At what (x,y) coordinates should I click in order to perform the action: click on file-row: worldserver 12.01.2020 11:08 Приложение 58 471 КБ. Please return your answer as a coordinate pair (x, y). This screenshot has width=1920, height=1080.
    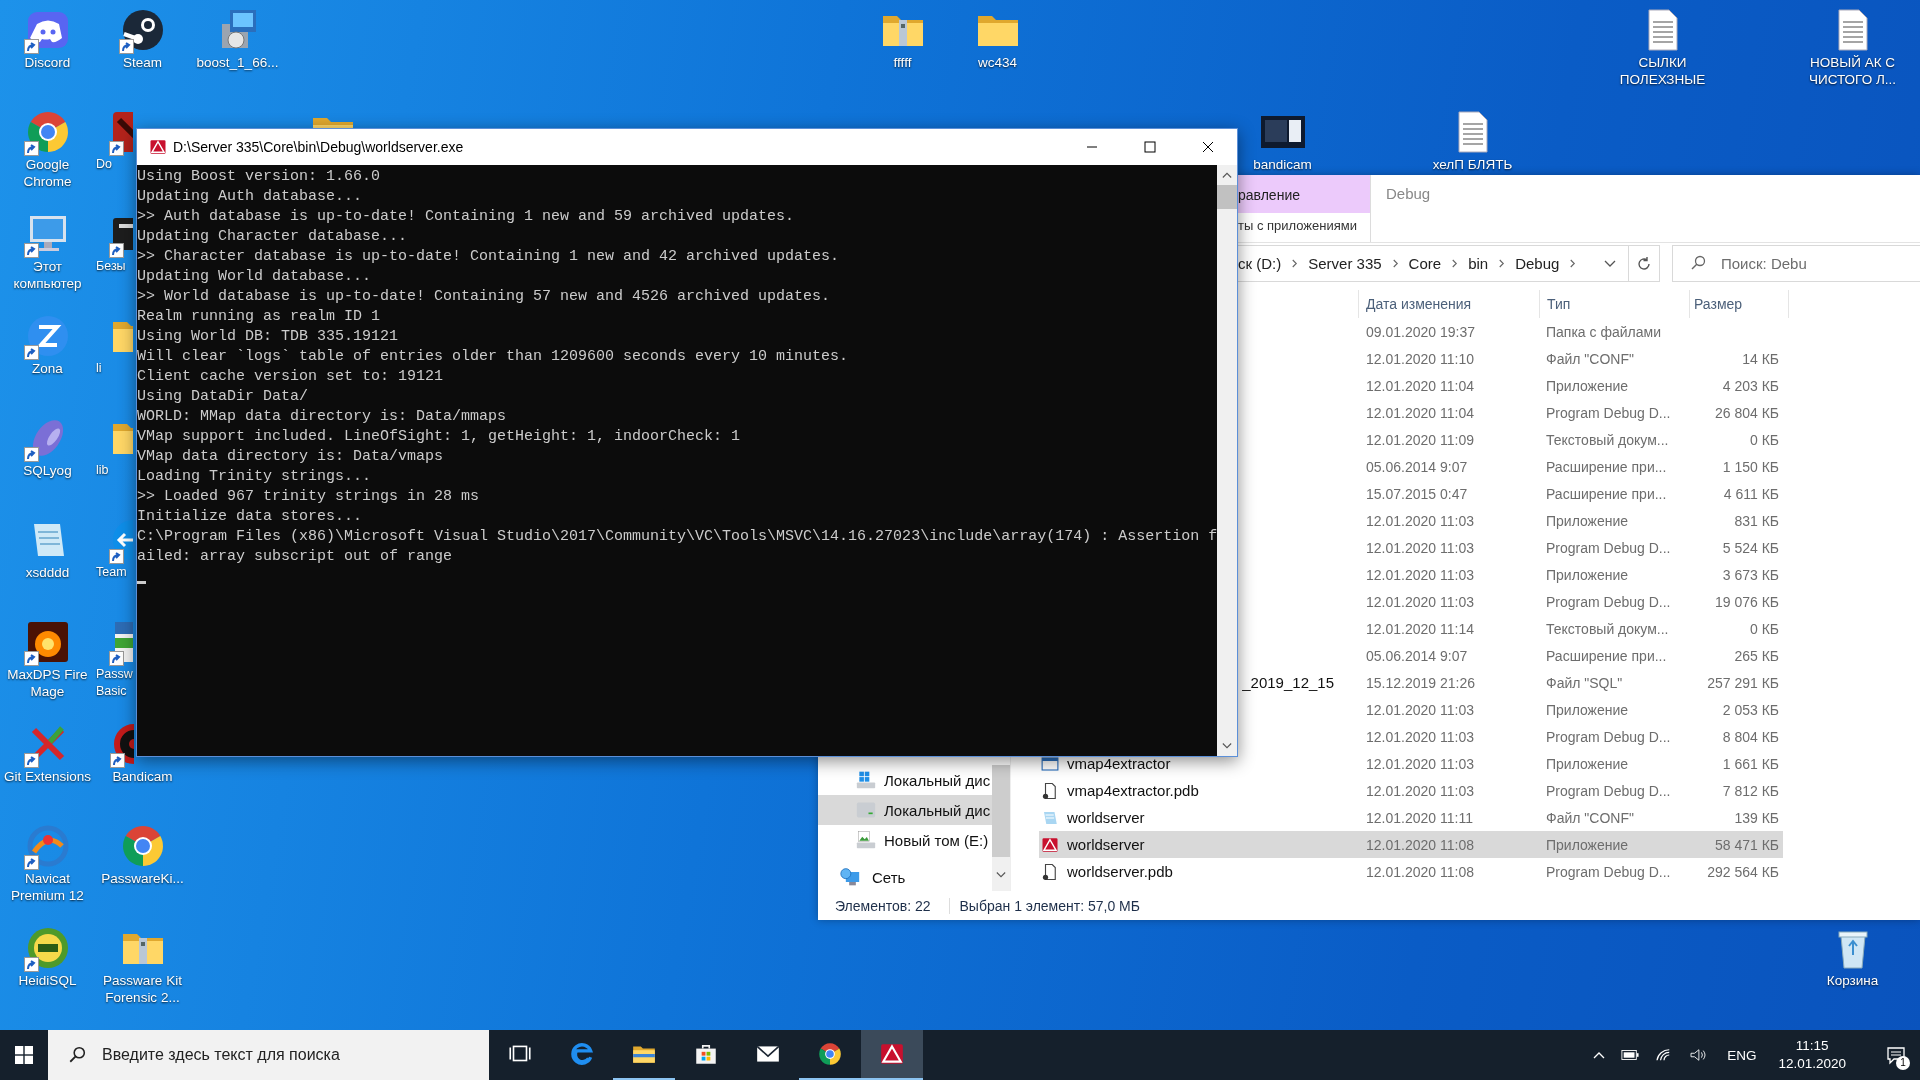
    Looking at the image, I should click on (1411, 844).